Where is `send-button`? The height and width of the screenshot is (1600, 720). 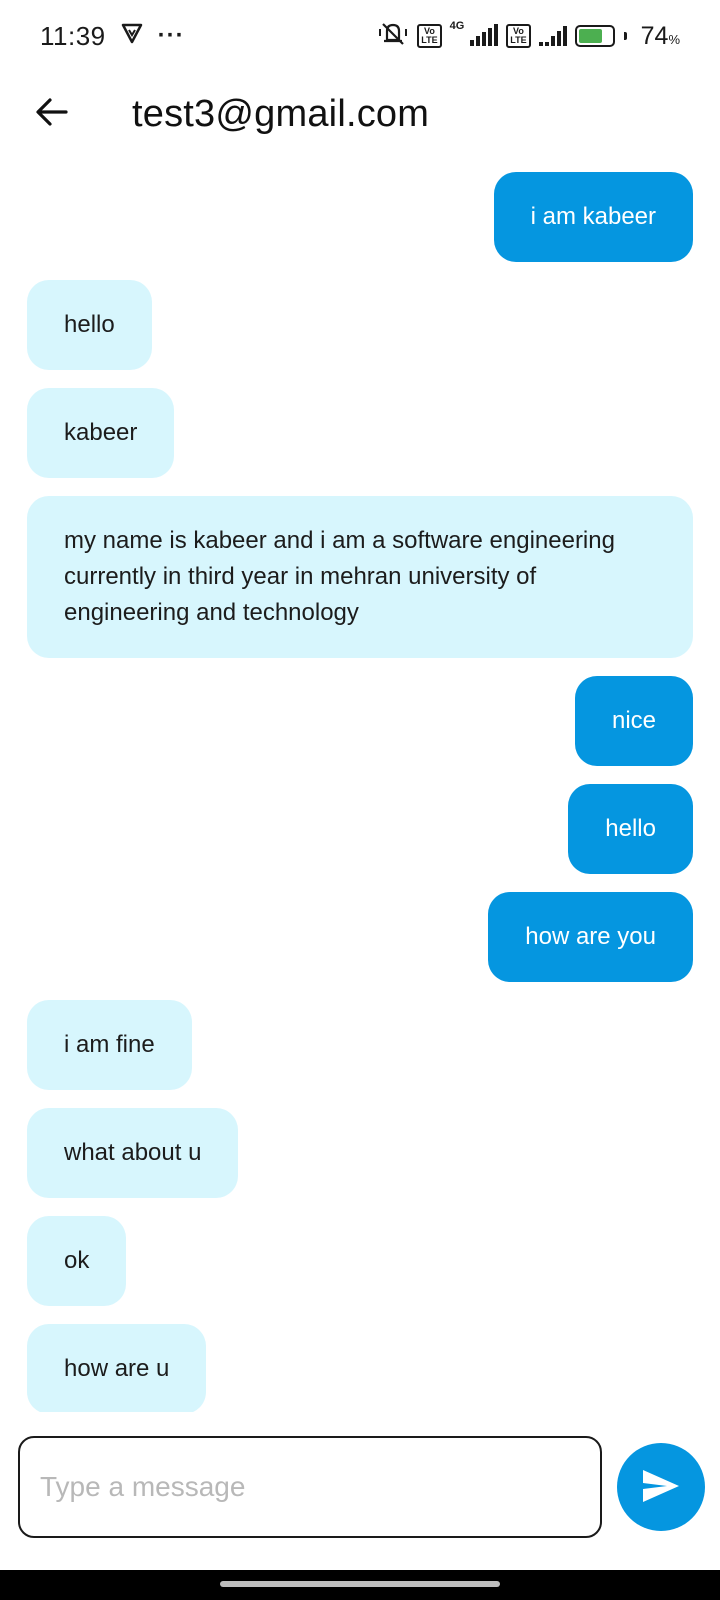
send-button is located at coordinates (661, 1487).